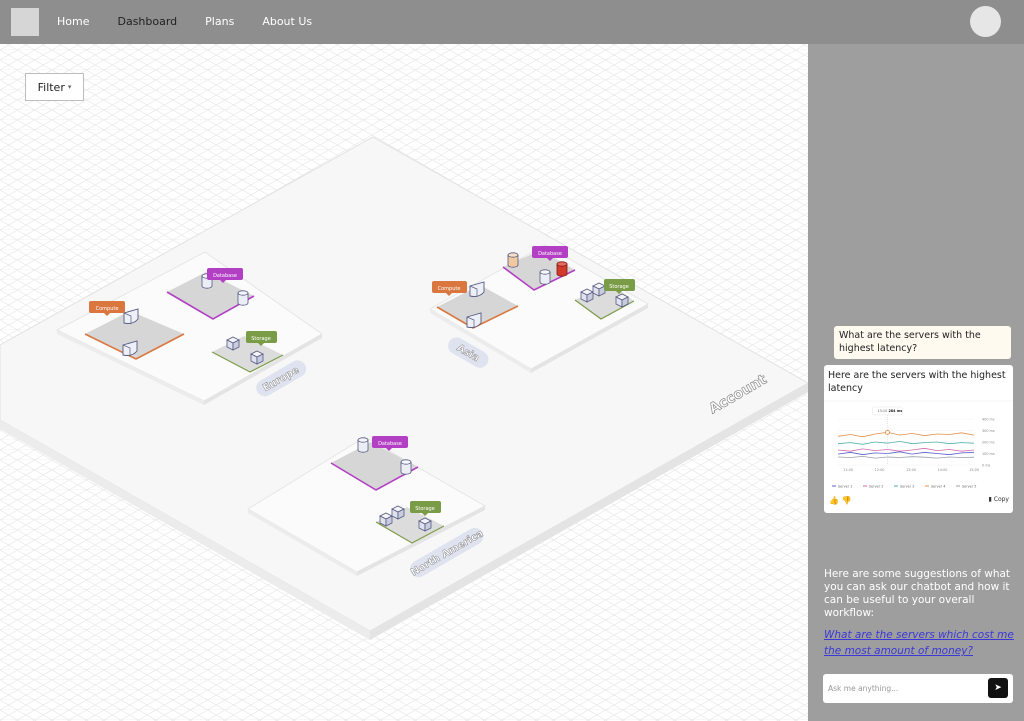 The width and height of the screenshot is (1024, 721). What do you see at coordinates (895, 411) in the screenshot?
I see `tooltip-value: 284 ms` at bounding box center [895, 411].